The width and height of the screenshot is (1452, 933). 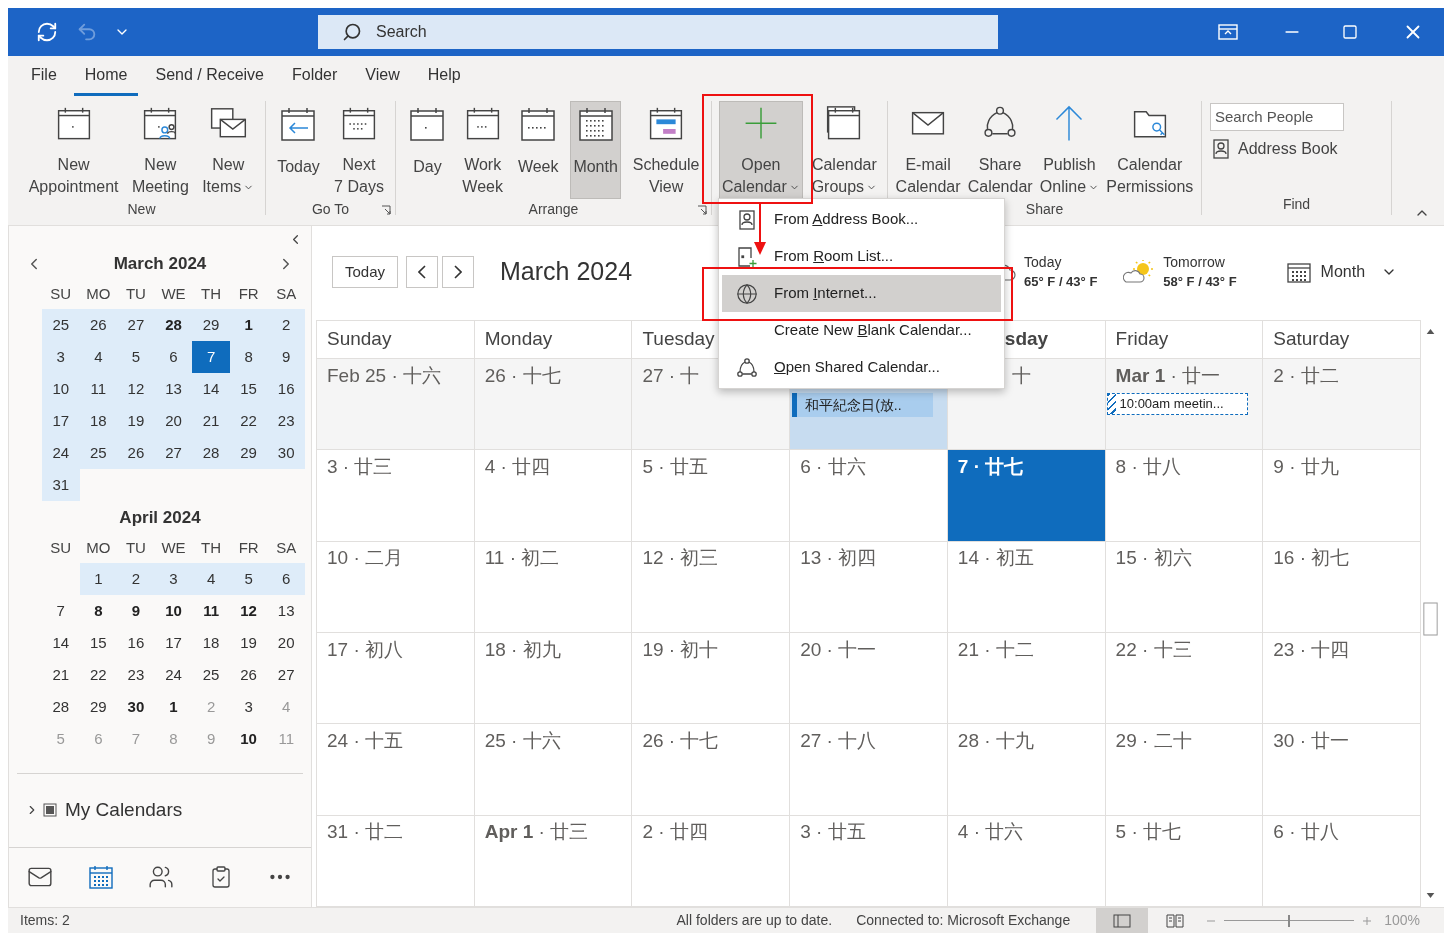 What do you see at coordinates (458, 272) in the screenshot?
I see `next-button` at bounding box center [458, 272].